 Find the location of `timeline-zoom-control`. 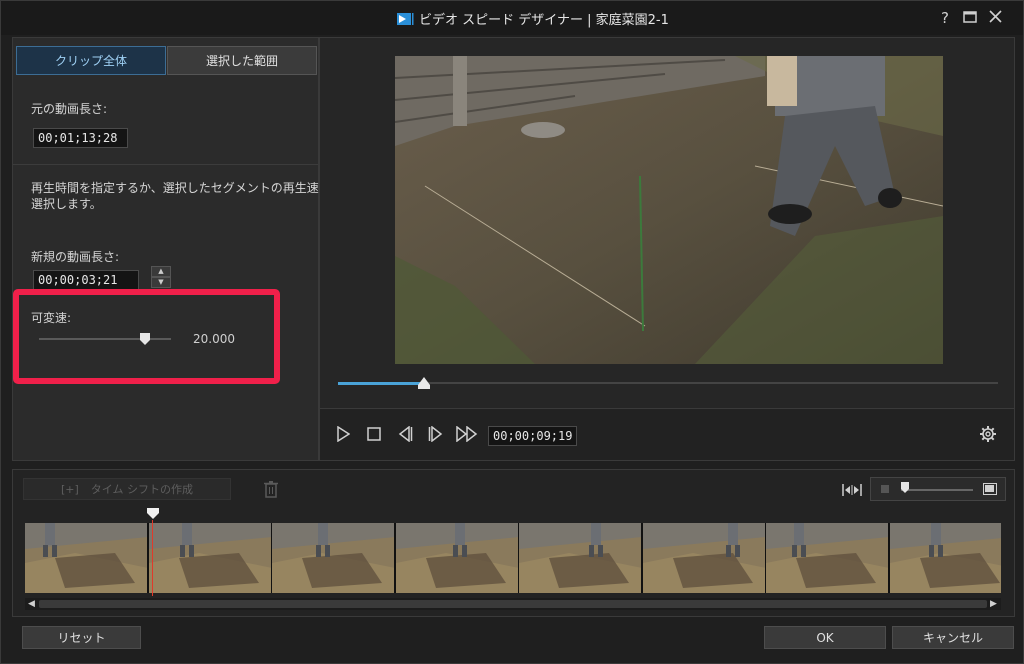

timeline-zoom-control is located at coordinates (938, 489).